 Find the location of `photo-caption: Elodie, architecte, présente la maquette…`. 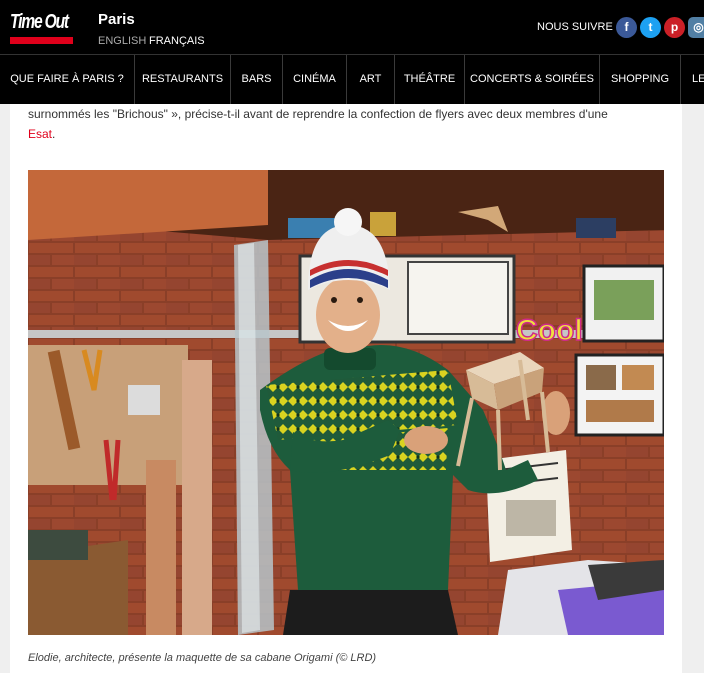

photo-caption: Elodie, architecte, présente la maquette… is located at coordinates (202, 658).